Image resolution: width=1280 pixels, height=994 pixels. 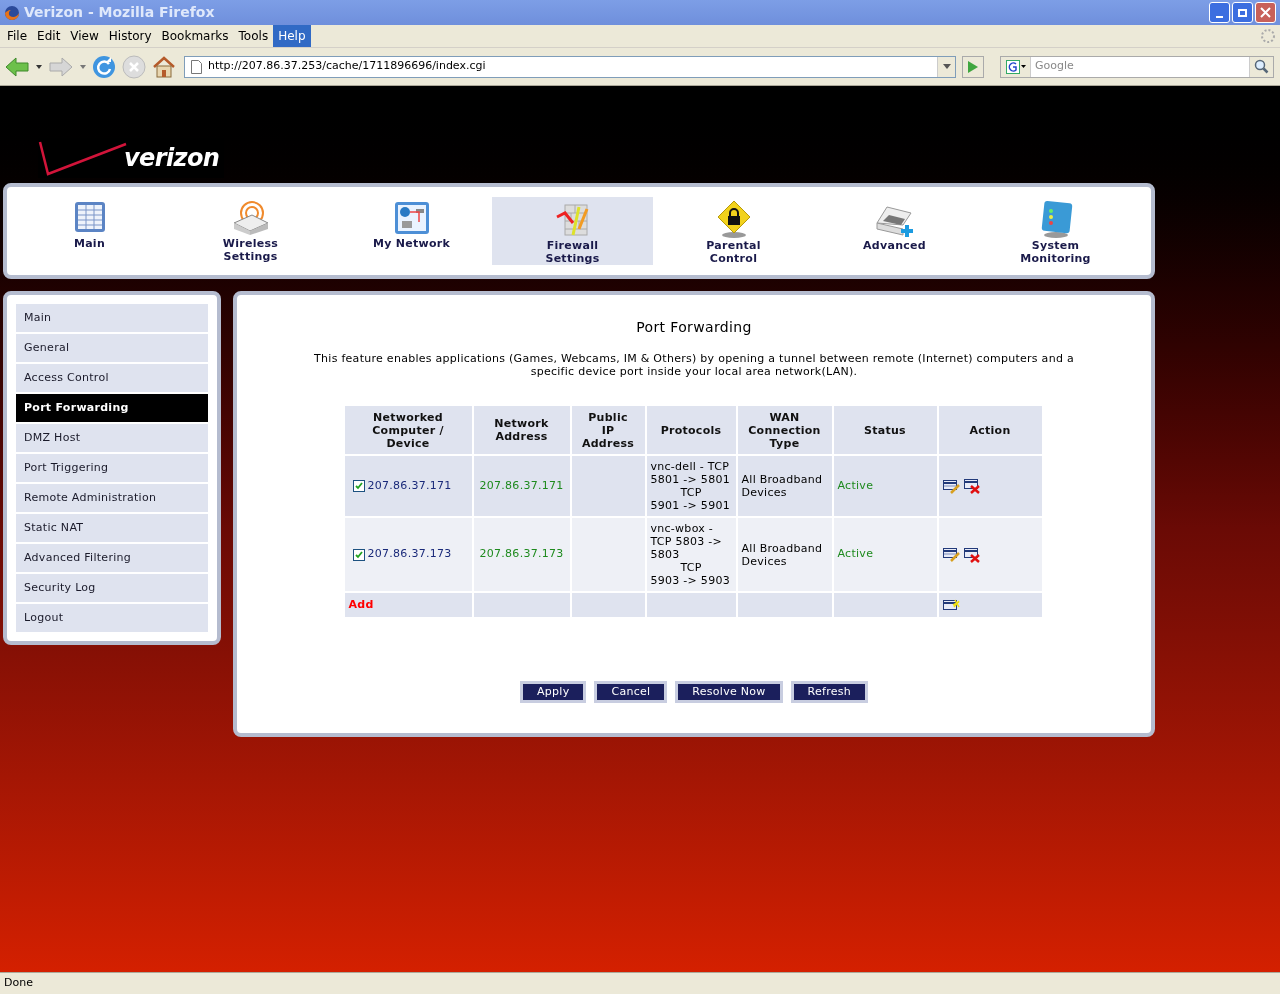 What do you see at coordinates (609, 431) in the screenshot?
I see `column-header: Public IP Address` at bounding box center [609, 431].